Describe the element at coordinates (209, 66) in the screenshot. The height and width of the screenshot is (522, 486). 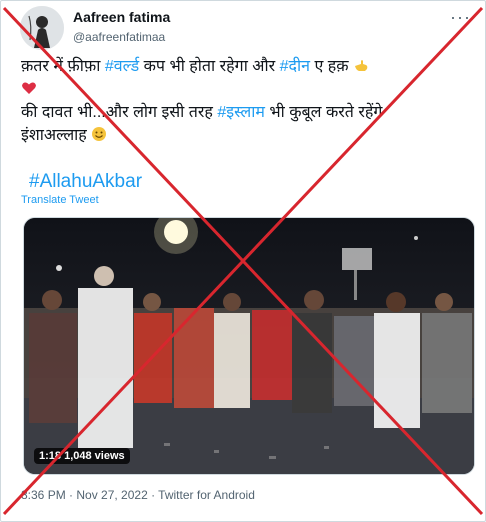
I see `tweet-text-segment: कप भी होता रहेगा और` at that location.